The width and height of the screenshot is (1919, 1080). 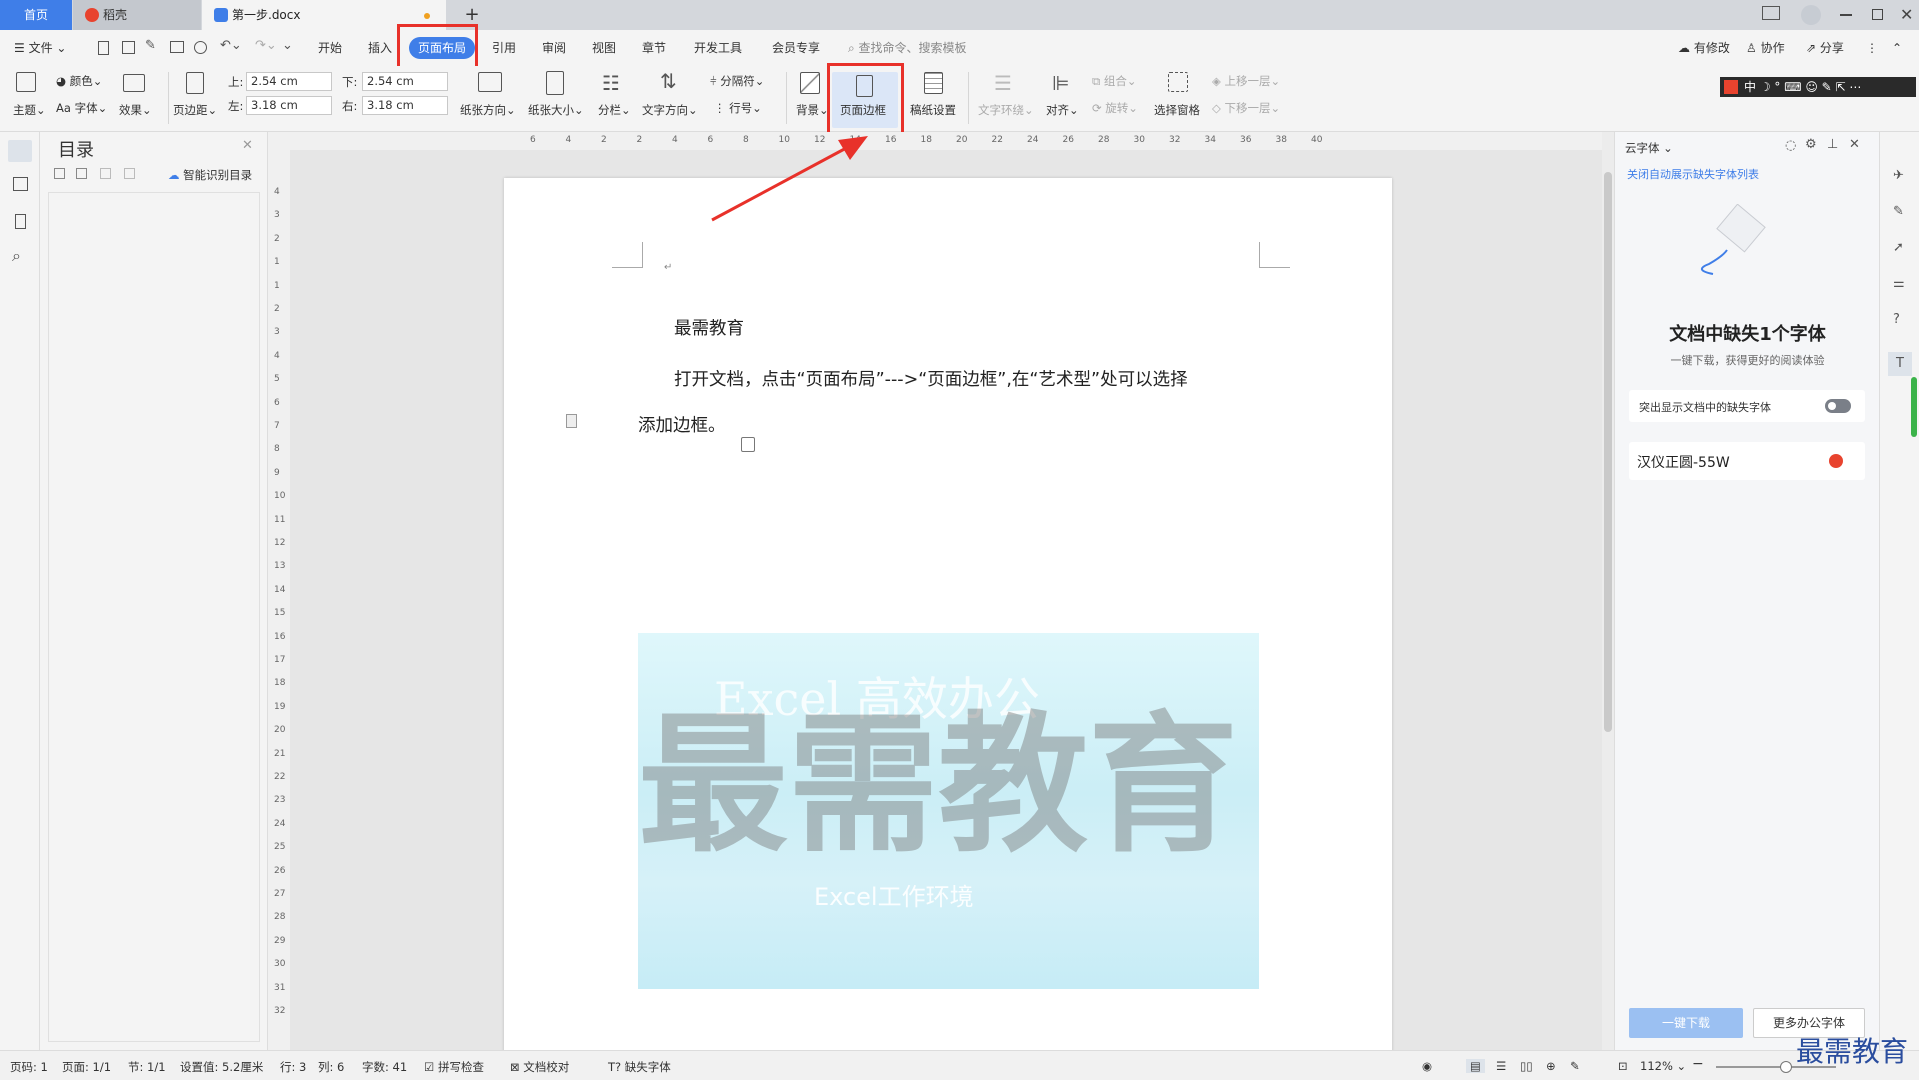 I want to click on spell-check-button: ☑ 拼写检查, so click(x=454, y=1067).